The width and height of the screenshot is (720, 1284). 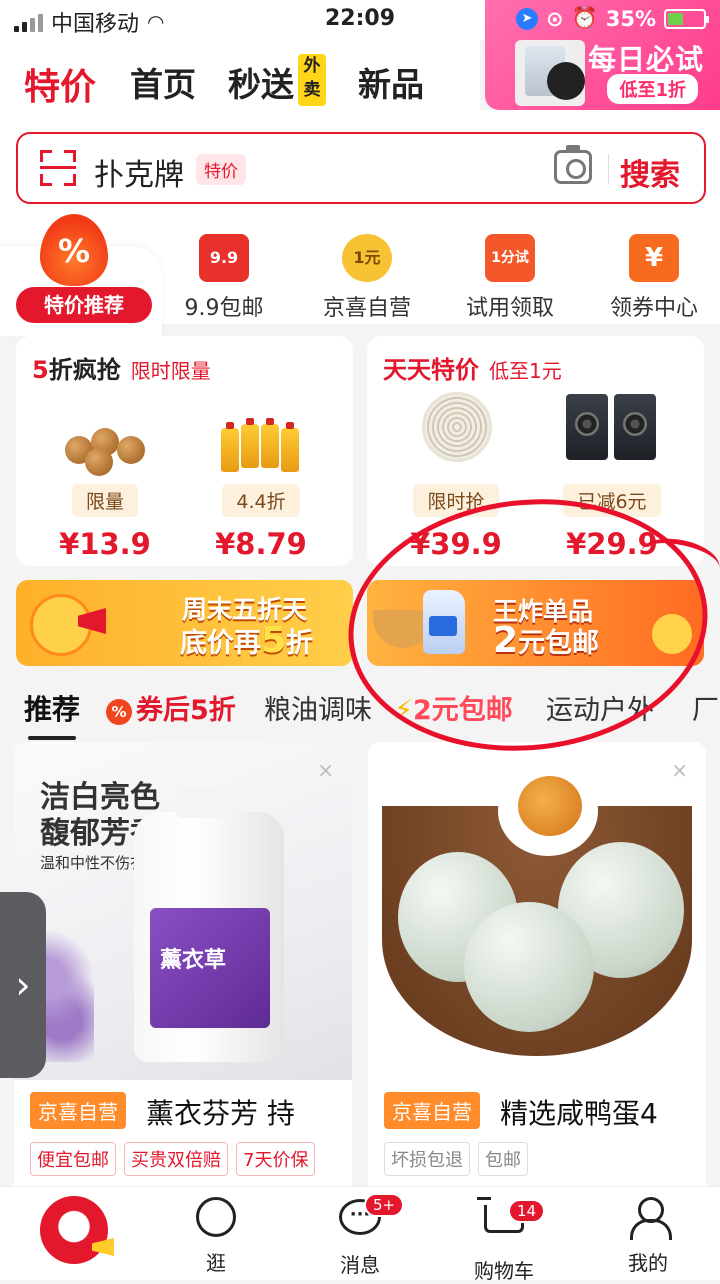 I want to click on system-indicators: ➤ ⊙ ⏰ 35%, so click(x=612, y=18).